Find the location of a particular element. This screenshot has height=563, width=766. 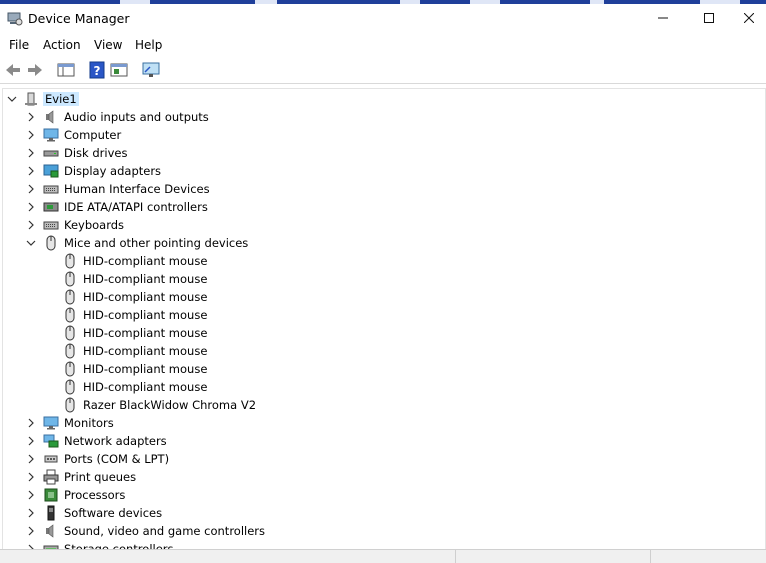

controller-chip-icon is located at coordinates (51, 207).